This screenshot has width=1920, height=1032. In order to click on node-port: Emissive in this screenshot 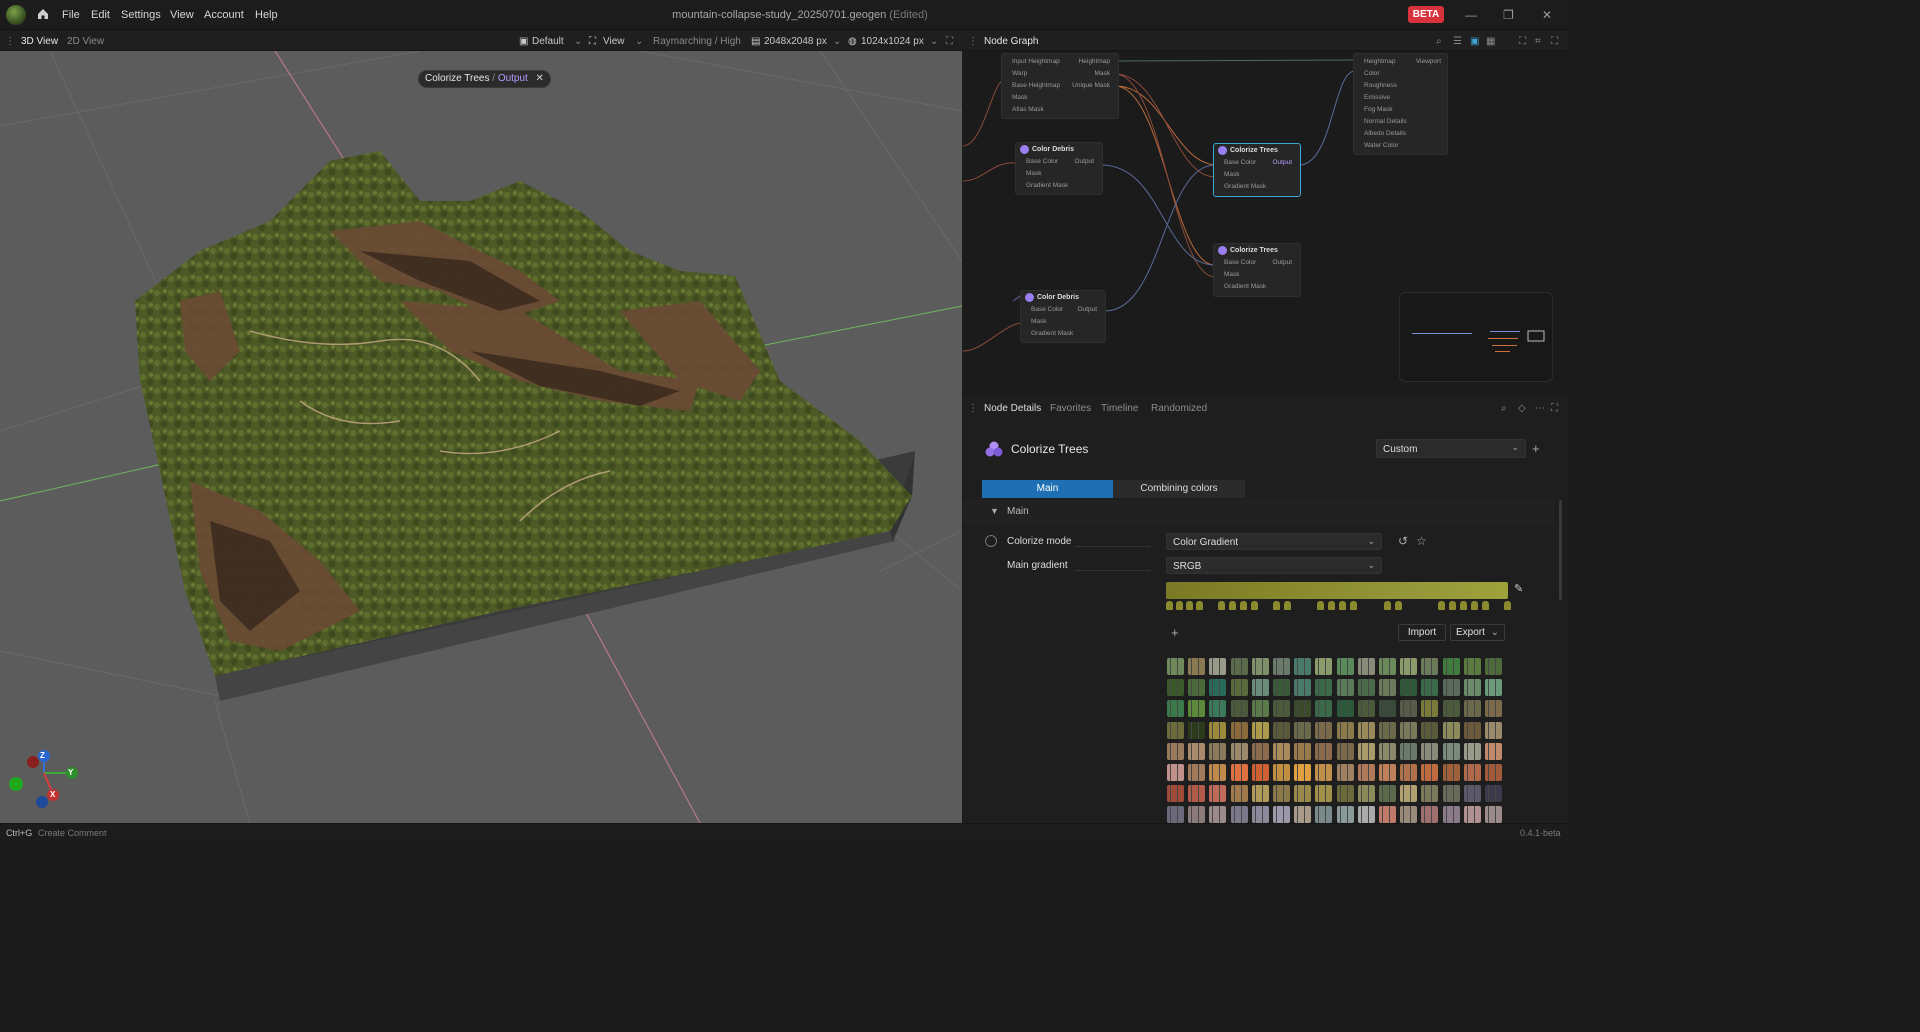, I will do `click(1400, 98)`.